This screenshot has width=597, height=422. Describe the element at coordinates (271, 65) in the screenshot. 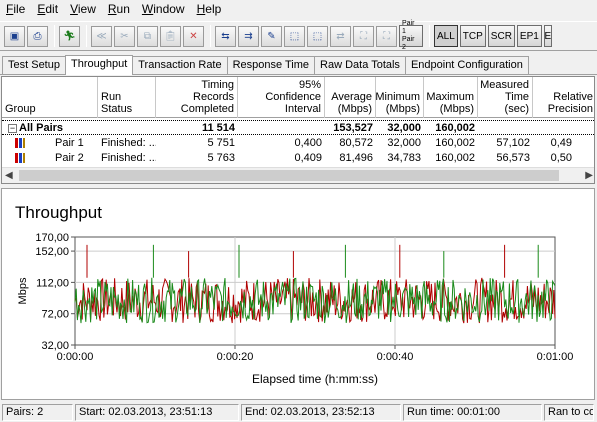

I see `tab-response-time: Response Time` at that location.